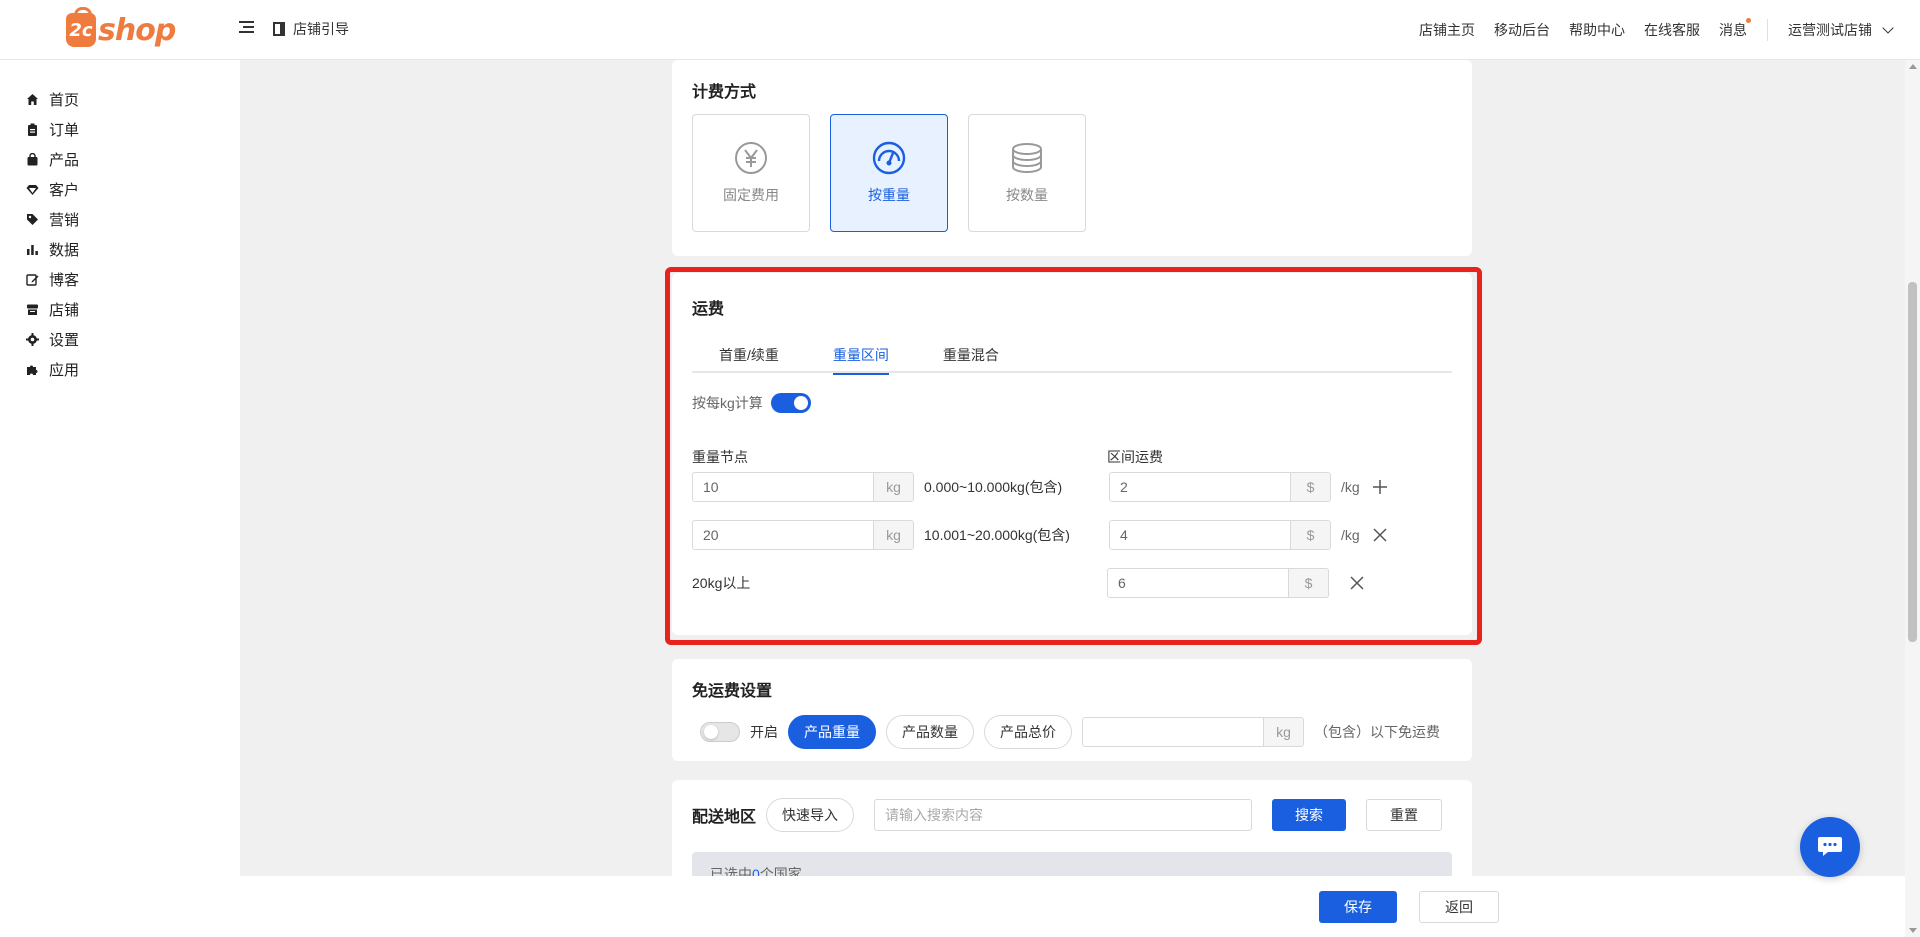 This screenshot has height=937, width=1920. What do you see at coordinates (1913, 66) in the screenshot?
I see `scroll-up-icon` at bounding box center [1913, 66].